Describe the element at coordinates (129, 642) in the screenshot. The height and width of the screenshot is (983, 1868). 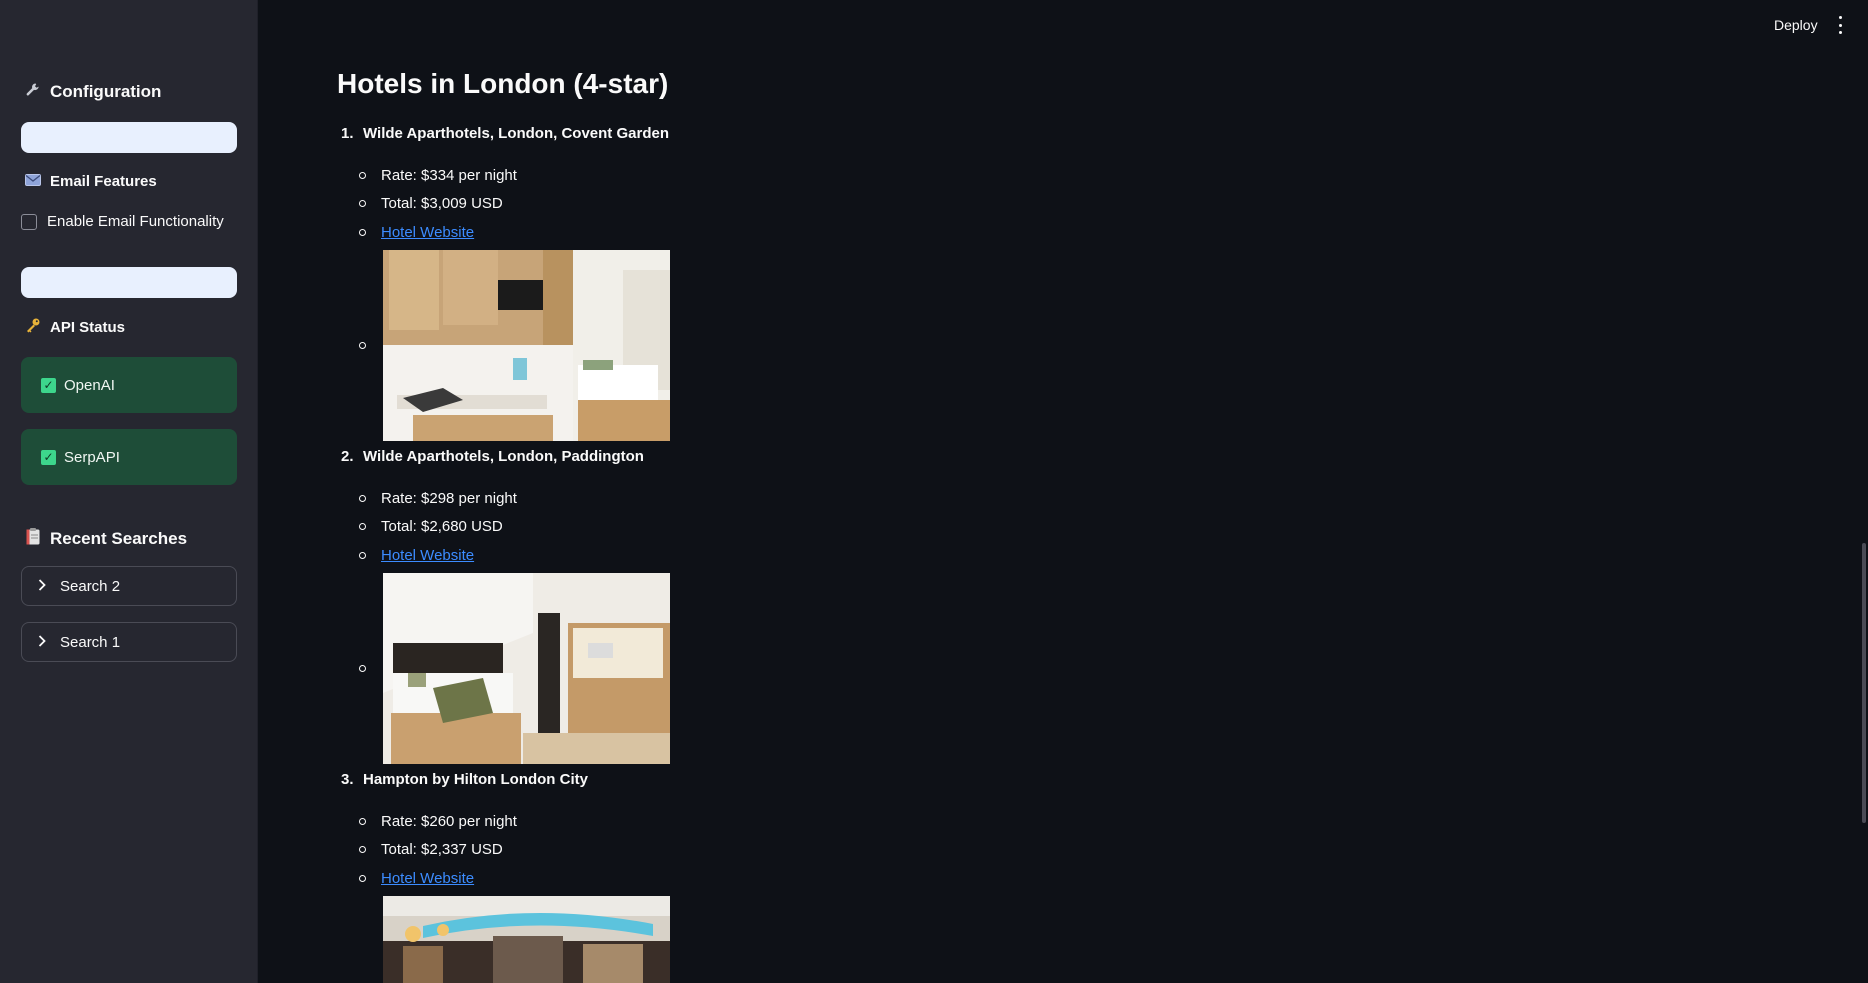
I see `recent-search-expander-1: Search 1` at that location.